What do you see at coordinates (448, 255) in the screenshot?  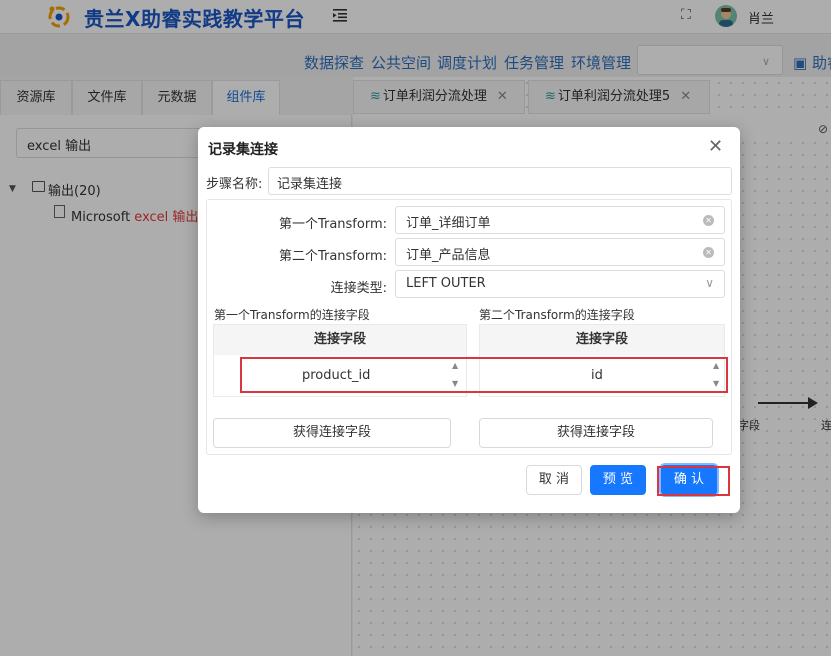 I see `second-transform-value: 订单_产品信息` at bounding box center [448, 255].